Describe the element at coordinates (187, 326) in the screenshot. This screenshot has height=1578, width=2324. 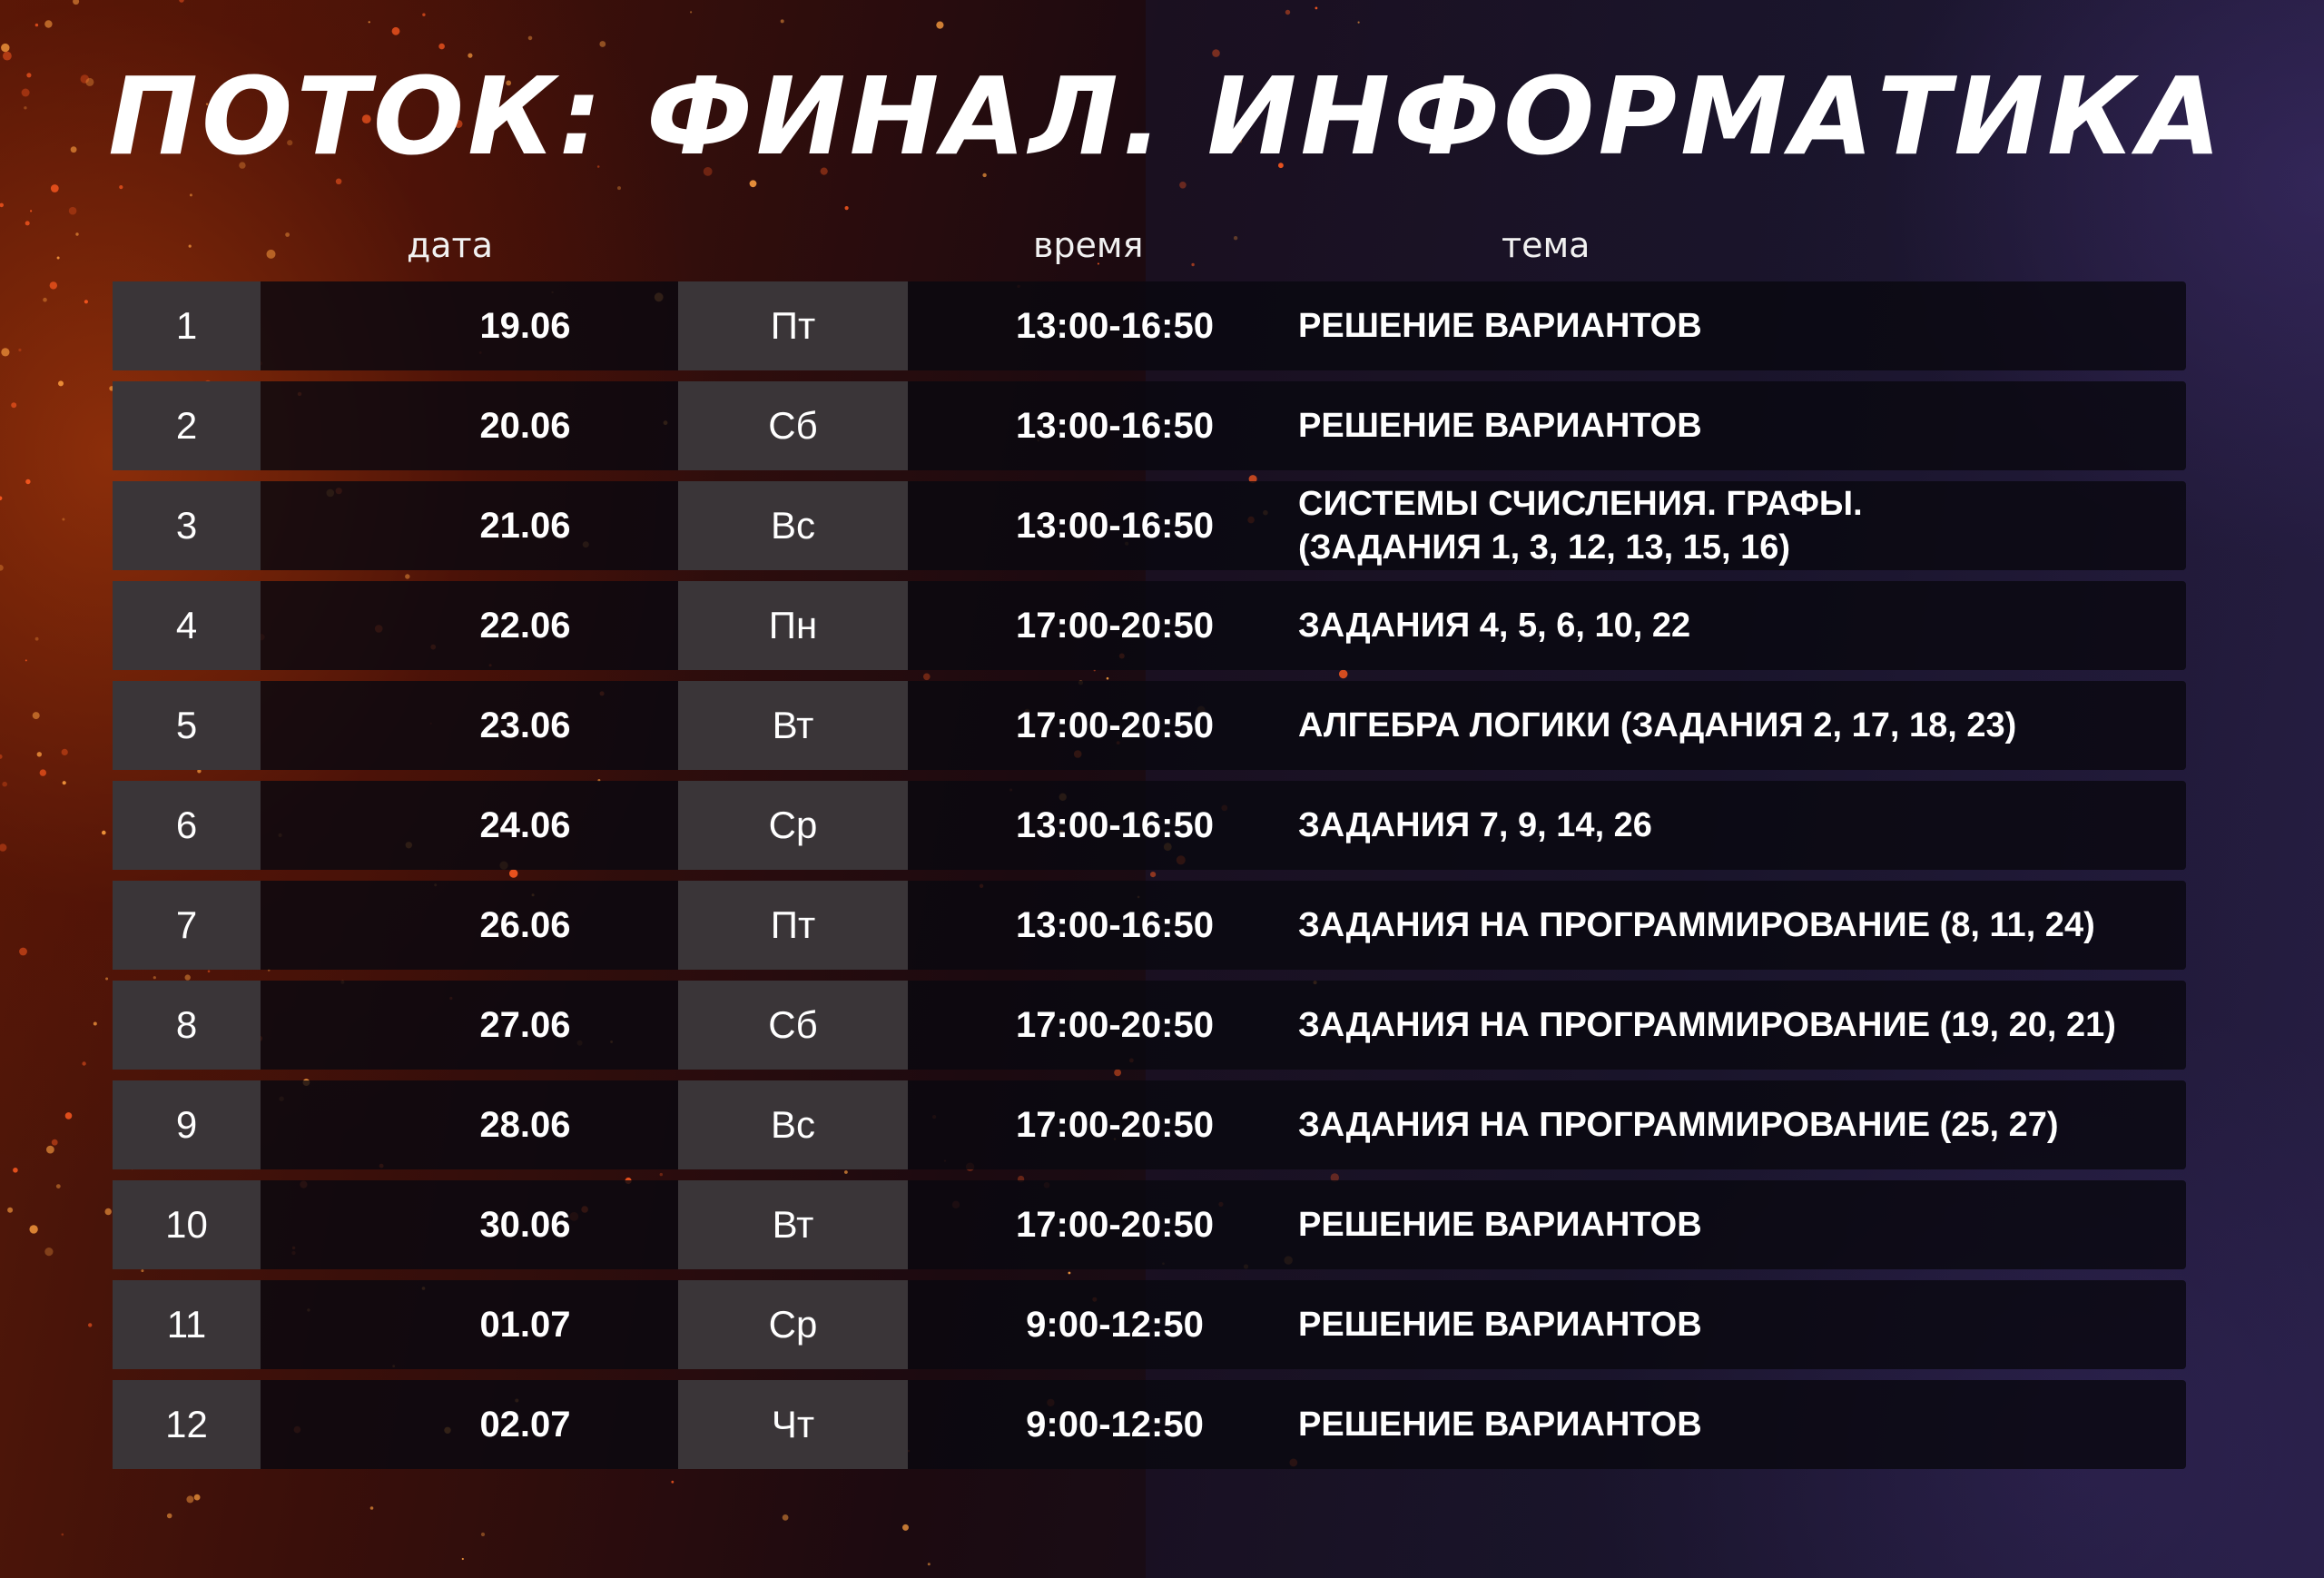
I see `row-number: 1` at that location.